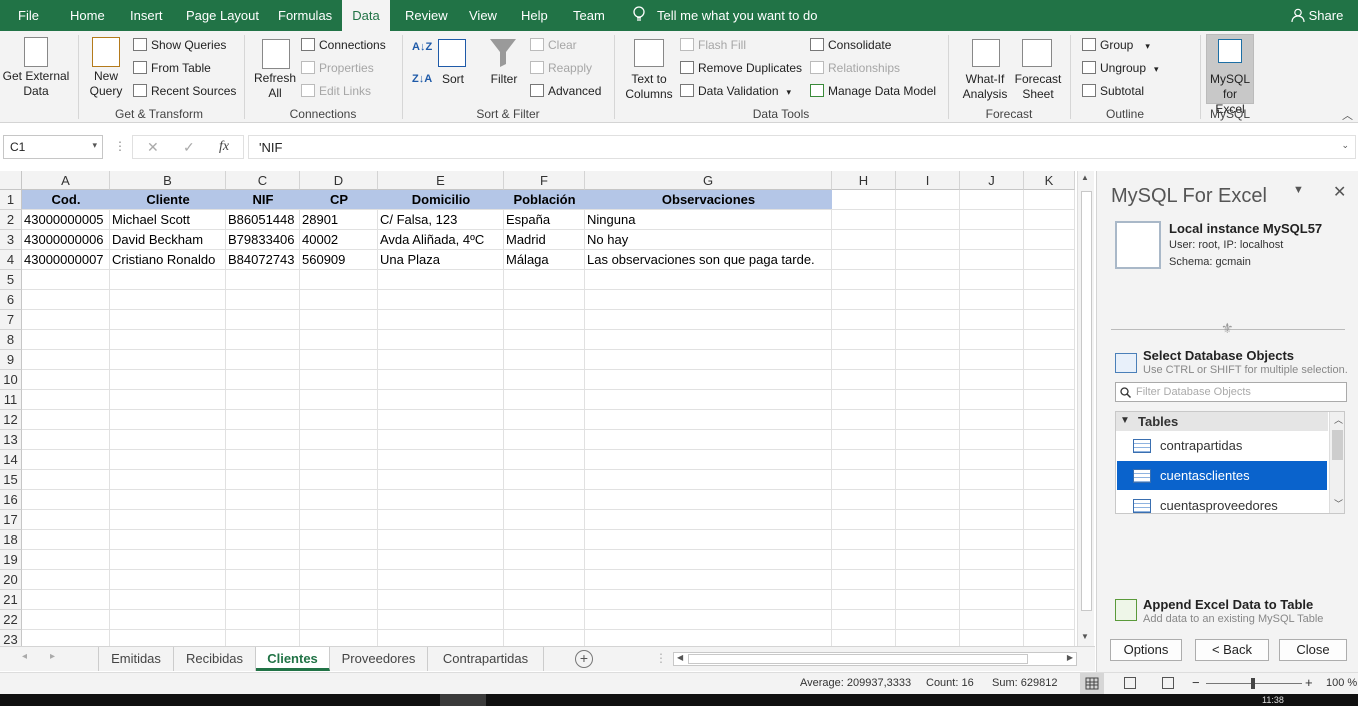 The image size is (1358, 706). Describe the element at coordinates (1222, 445) in the screenshot. I see `table-item-contrapartidas: contrapartidas` at that location.